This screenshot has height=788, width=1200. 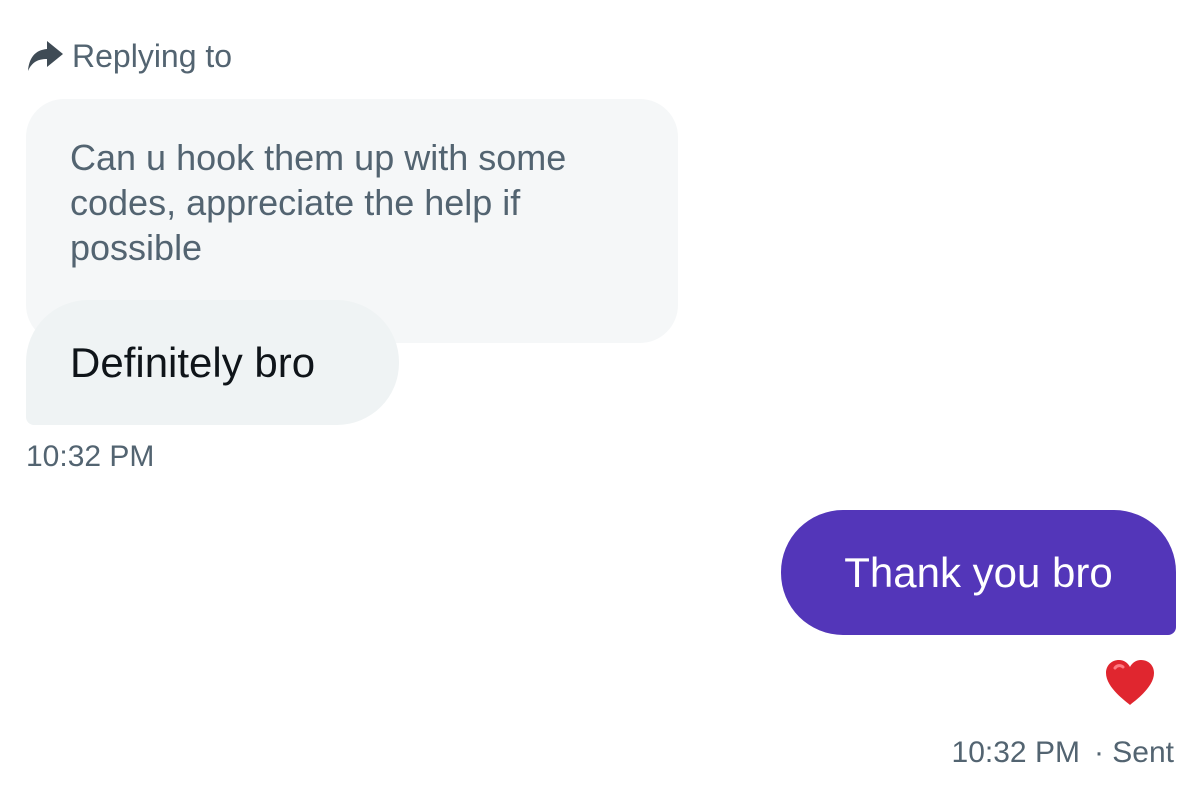 I want to click on outgoing-message-text: Thank you bro, so click(x=978, y=572).